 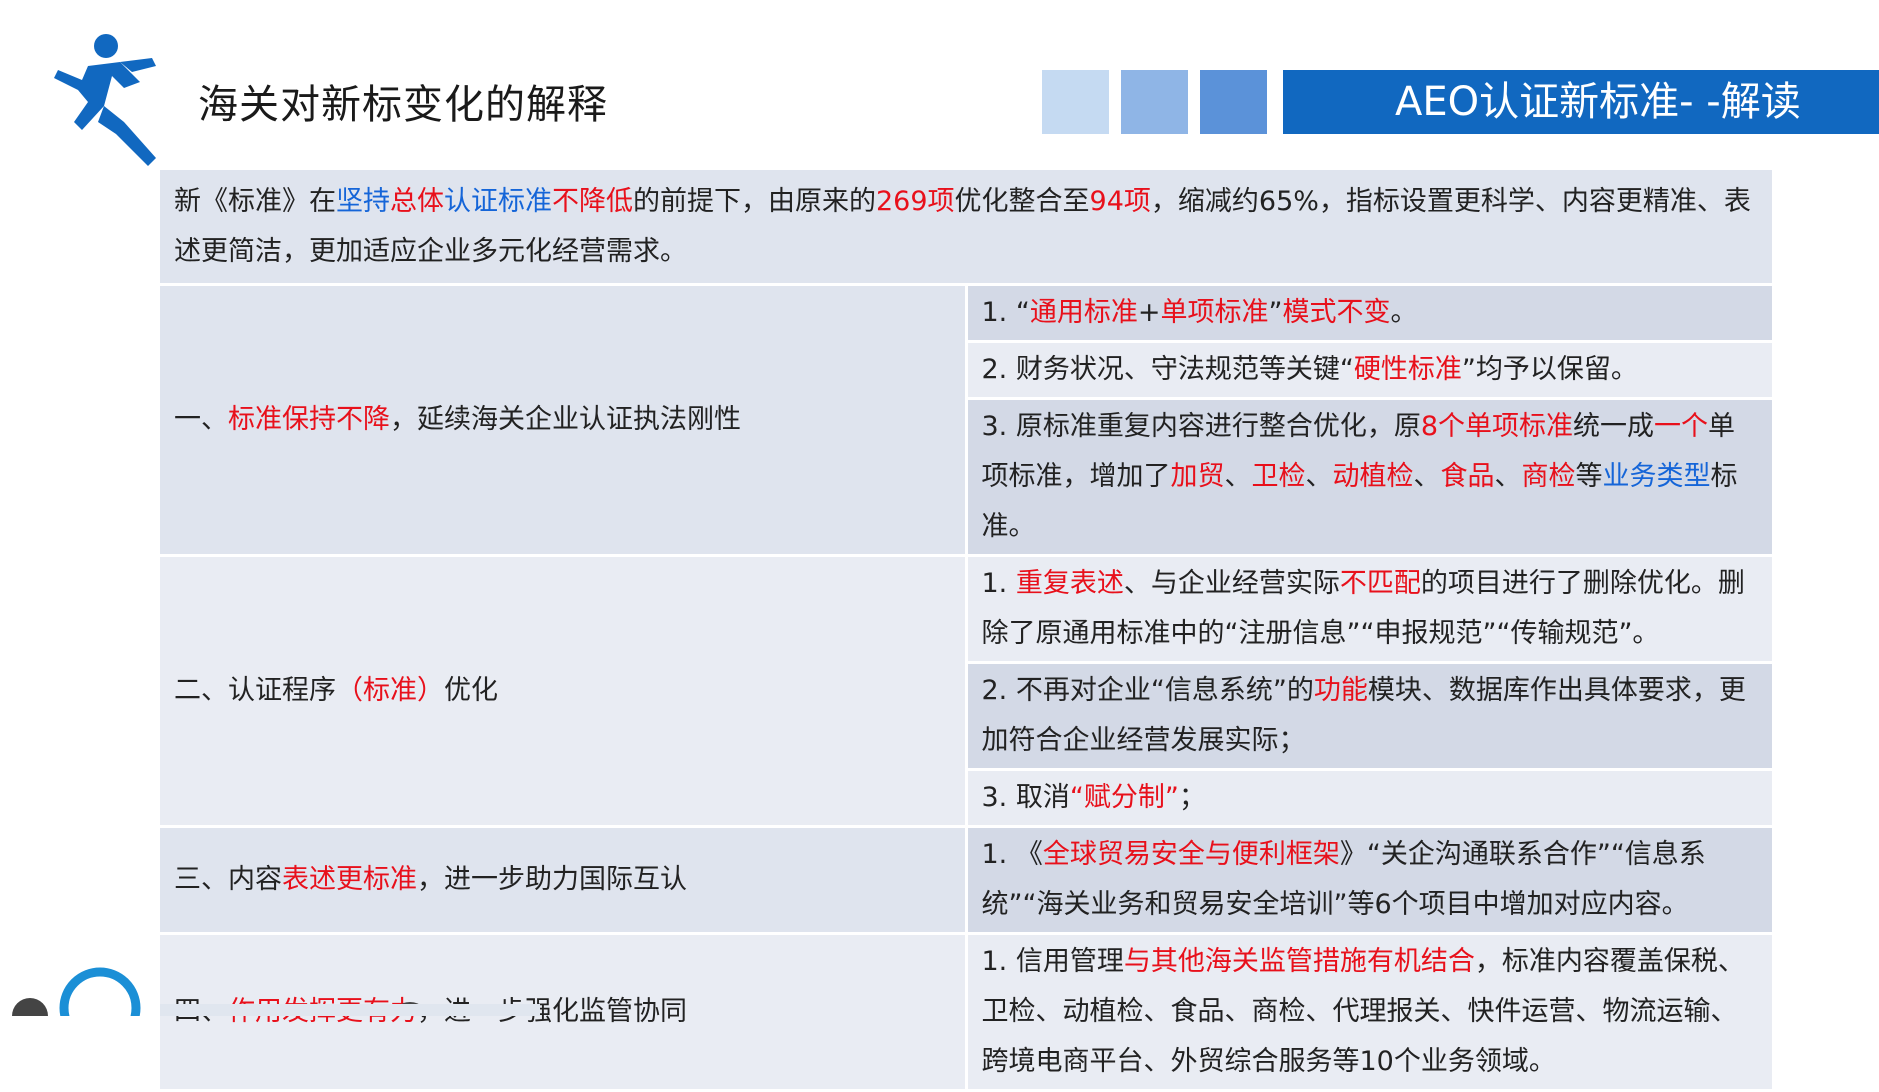 What do you see at coordinates (417, 201) in the screenshot?
I see `text-segment: 总体` at bounding box center [417, 201].